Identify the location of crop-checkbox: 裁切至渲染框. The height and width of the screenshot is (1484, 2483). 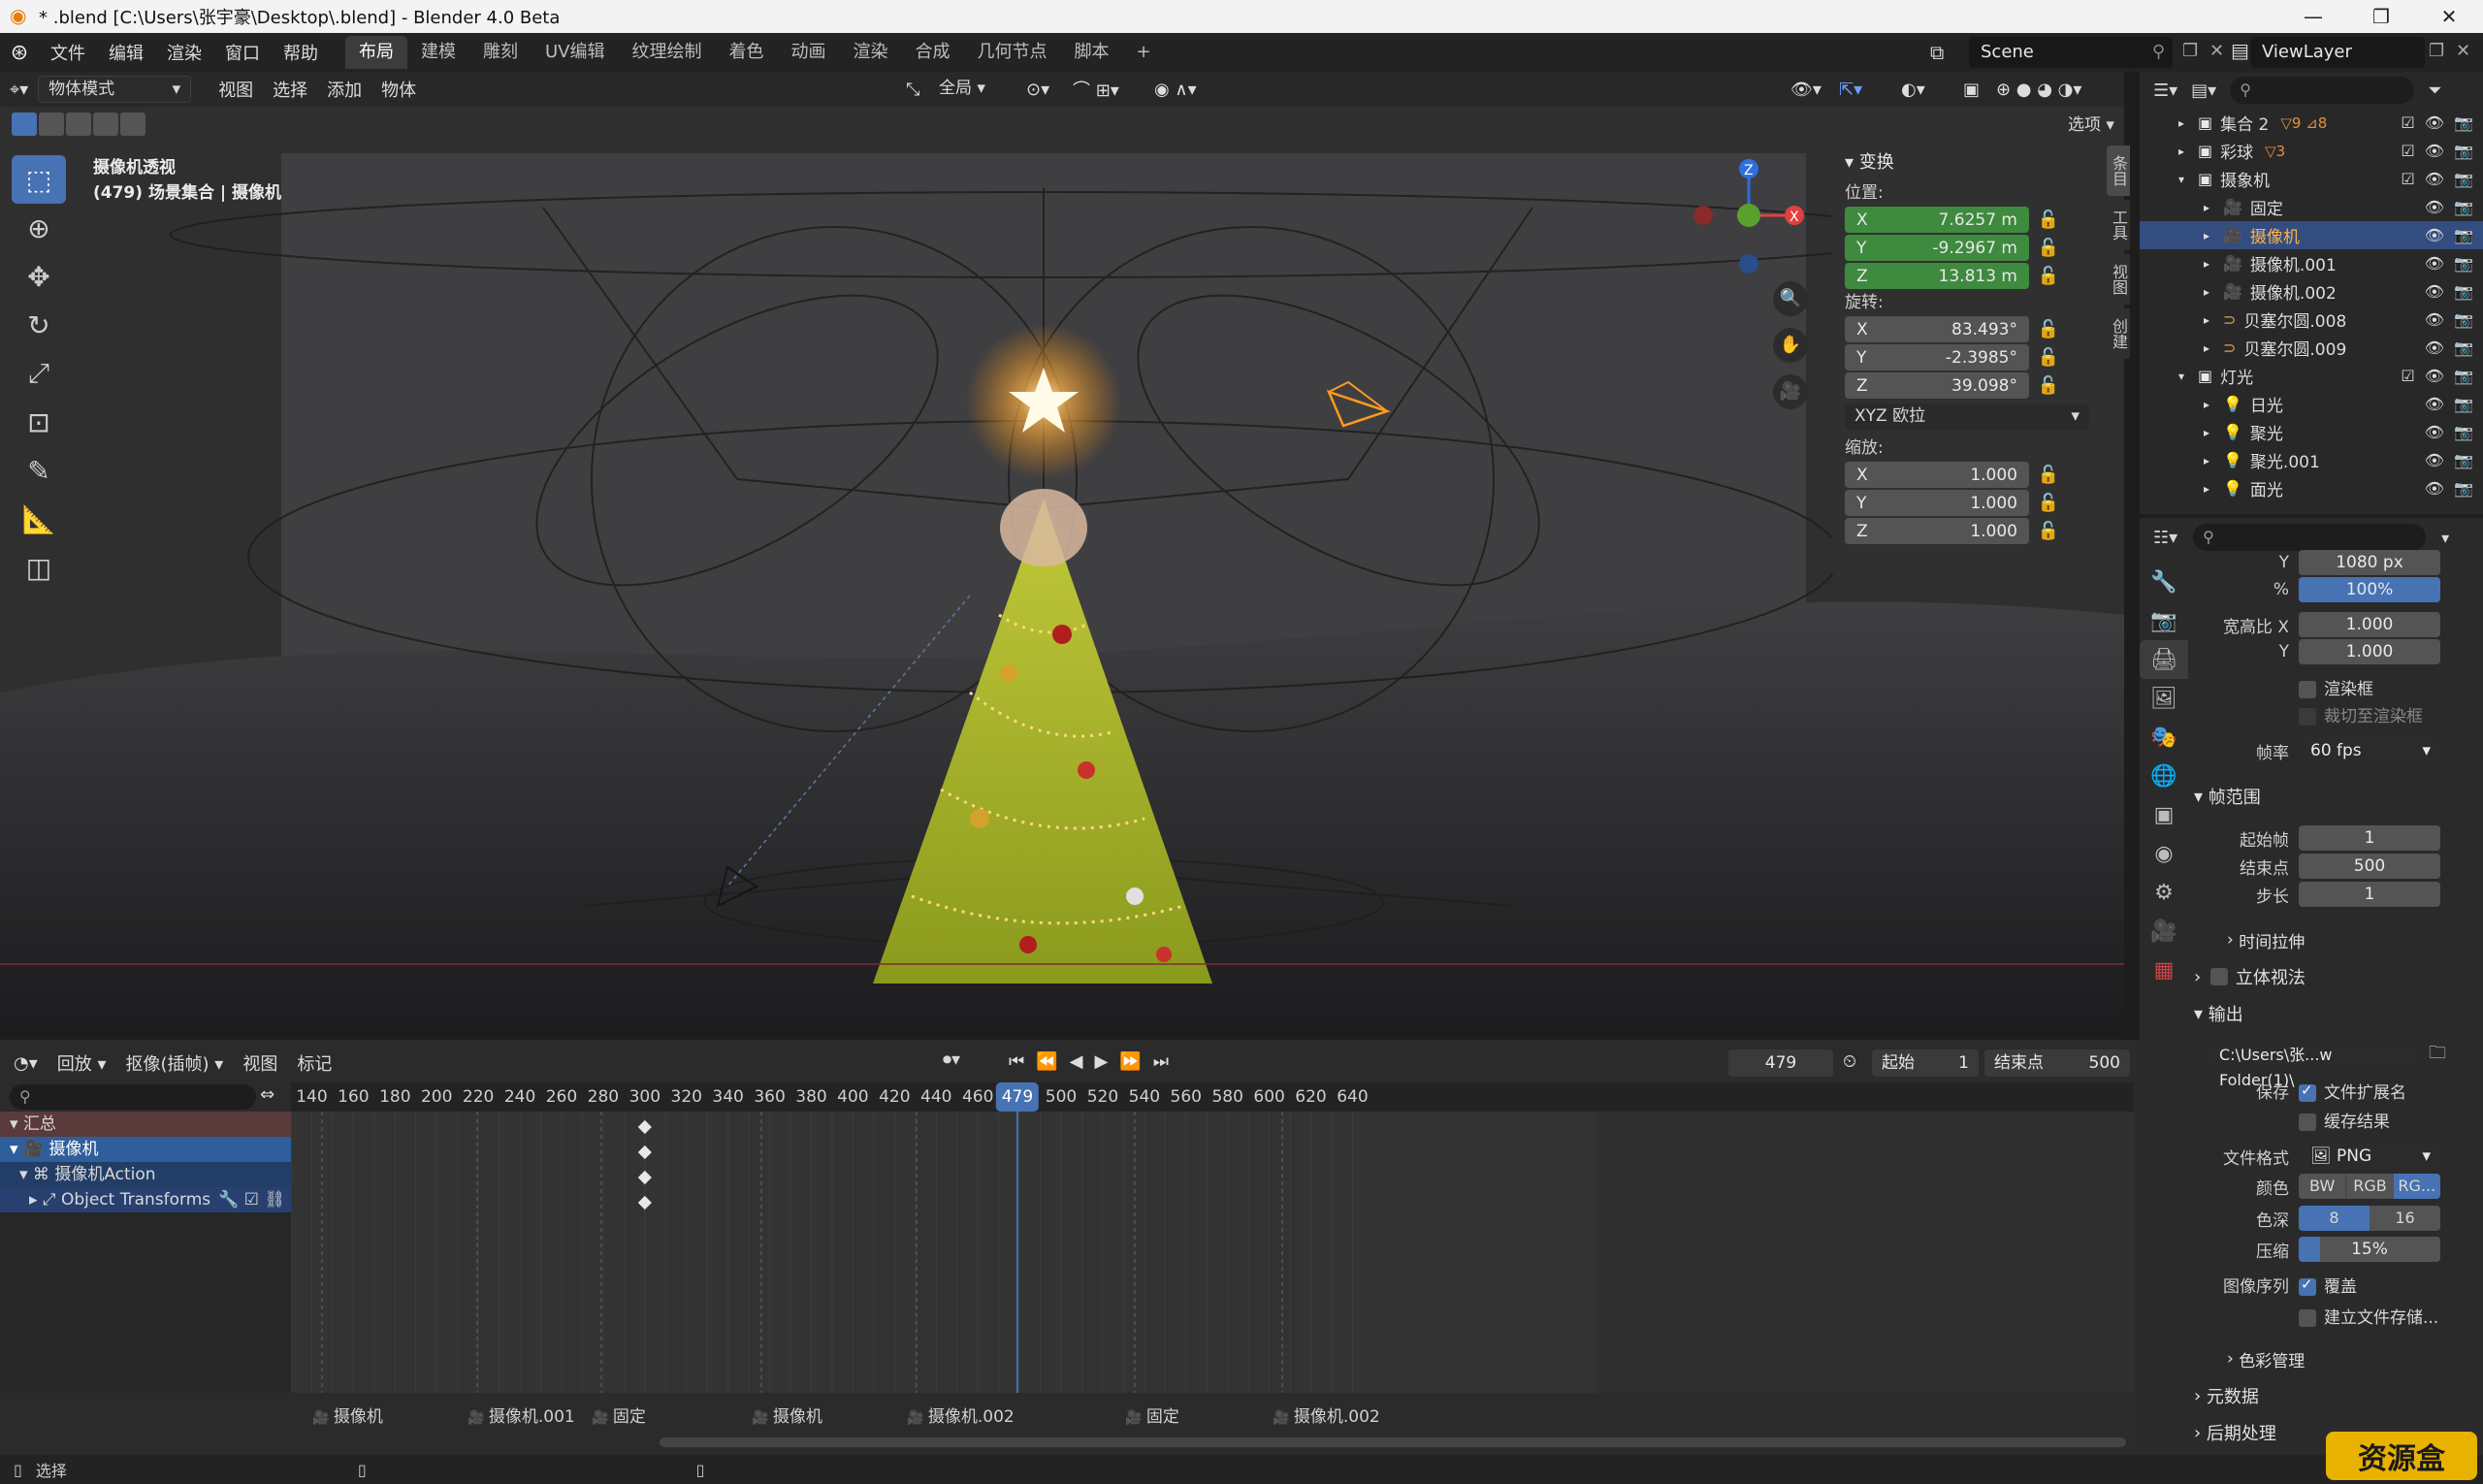
(2361, 714).